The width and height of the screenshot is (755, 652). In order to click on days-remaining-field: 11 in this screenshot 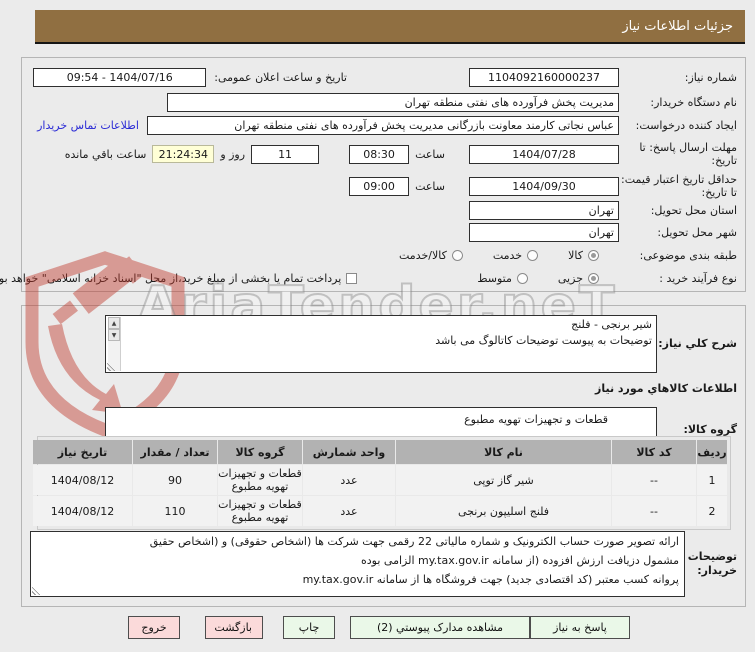, I will do `click(285, 154)`.